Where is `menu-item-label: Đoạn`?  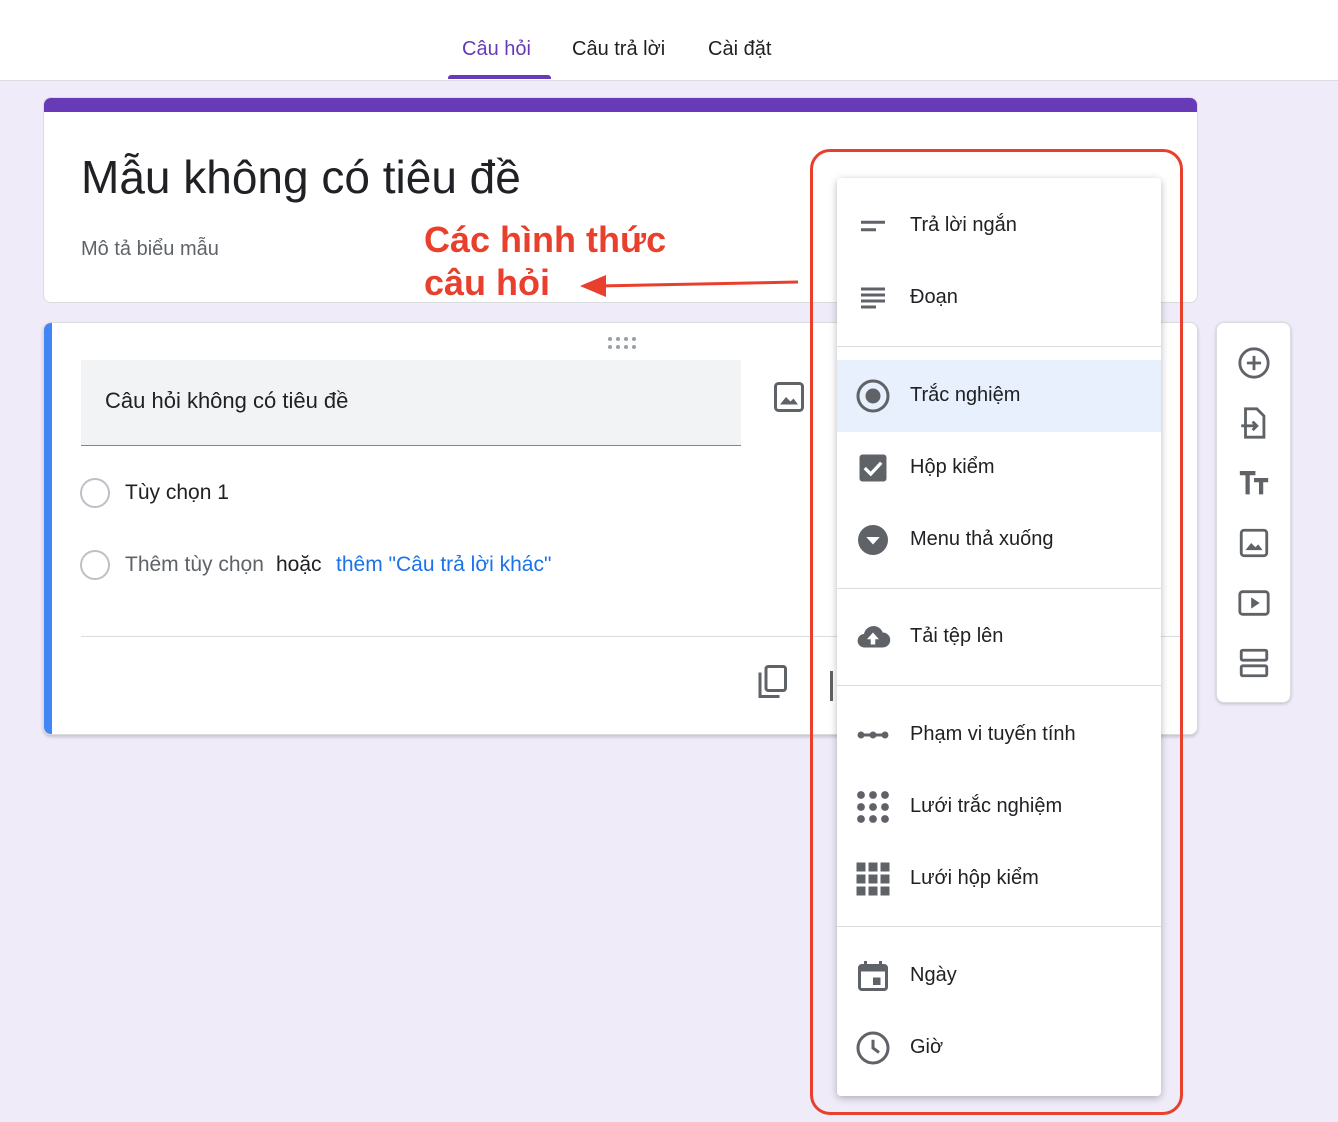
menu-item-label: Đoạn is located at coordinates (934, 297).